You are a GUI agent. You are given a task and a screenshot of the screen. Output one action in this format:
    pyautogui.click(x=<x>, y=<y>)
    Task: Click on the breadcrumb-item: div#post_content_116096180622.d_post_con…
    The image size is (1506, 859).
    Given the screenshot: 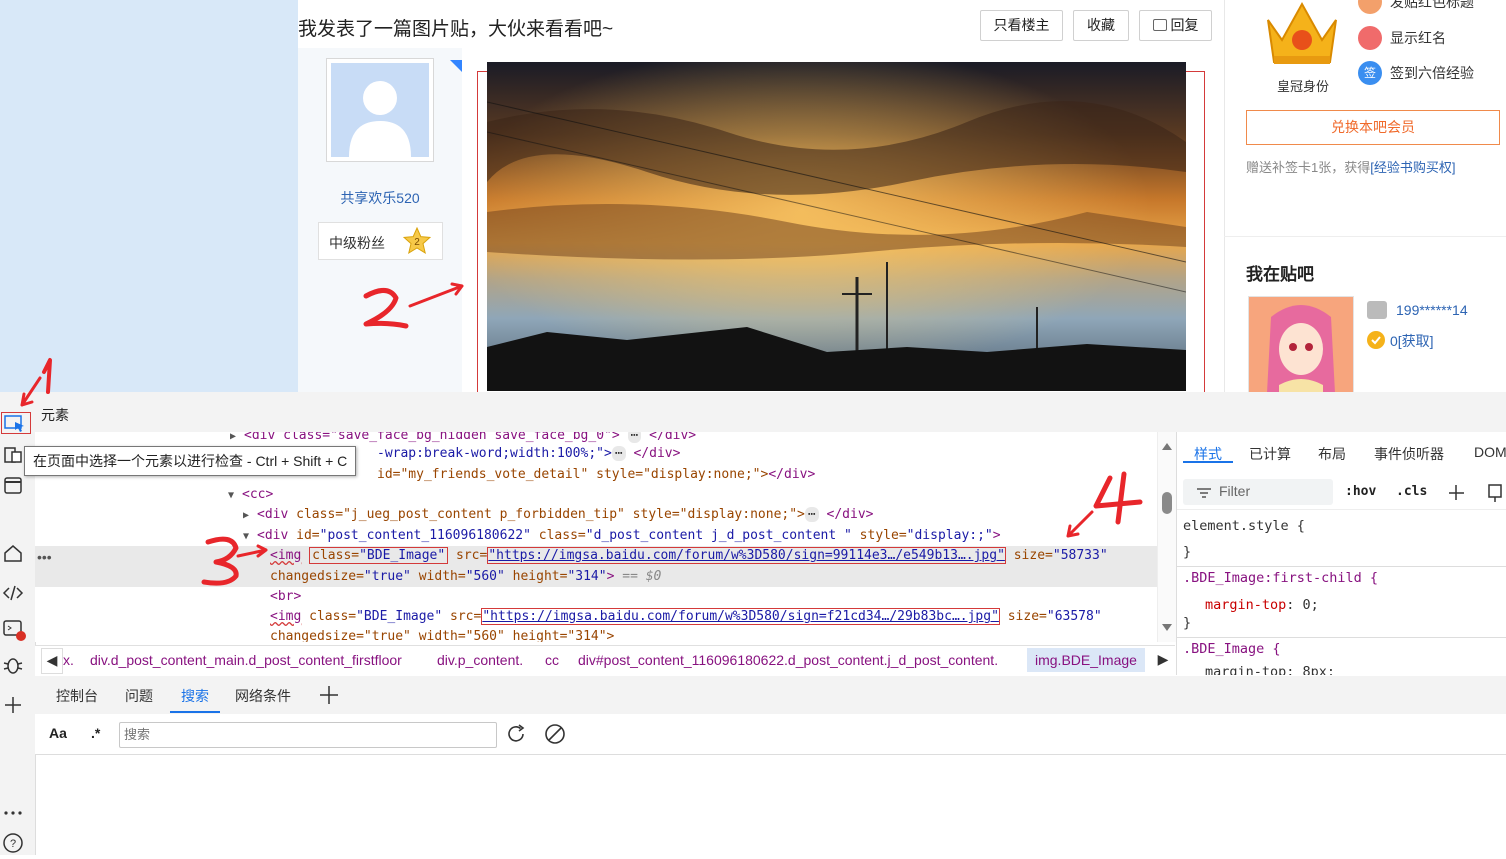 What is the action you would take?
    pyautogui.click(x=788, y=660)
    